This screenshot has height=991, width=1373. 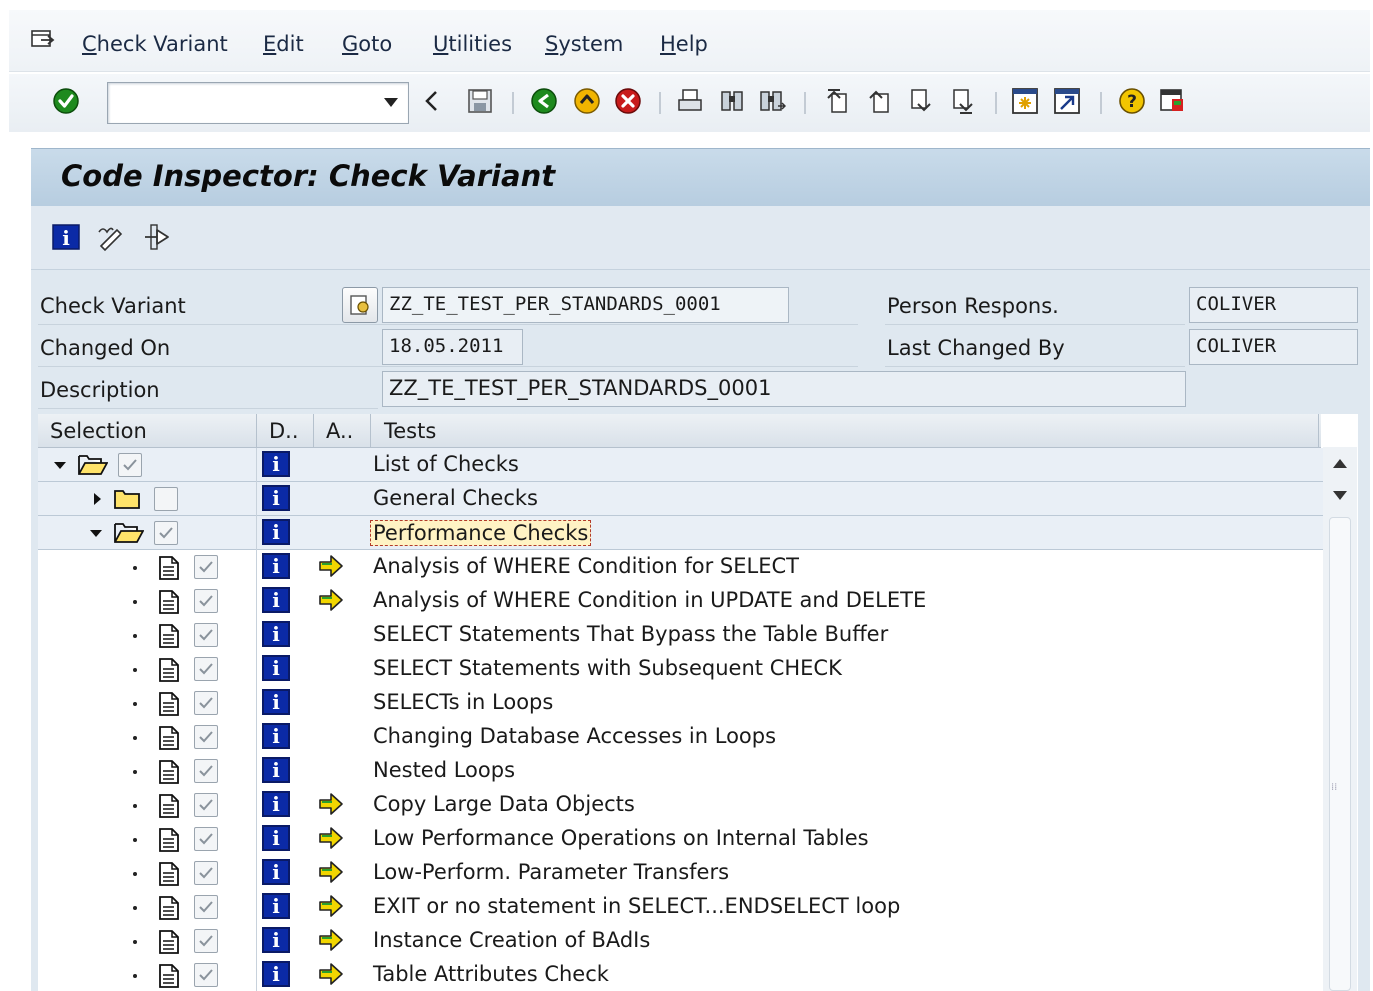 I want to click on last-changed-by-field: COLIVER, so click(x=1273, y=347).